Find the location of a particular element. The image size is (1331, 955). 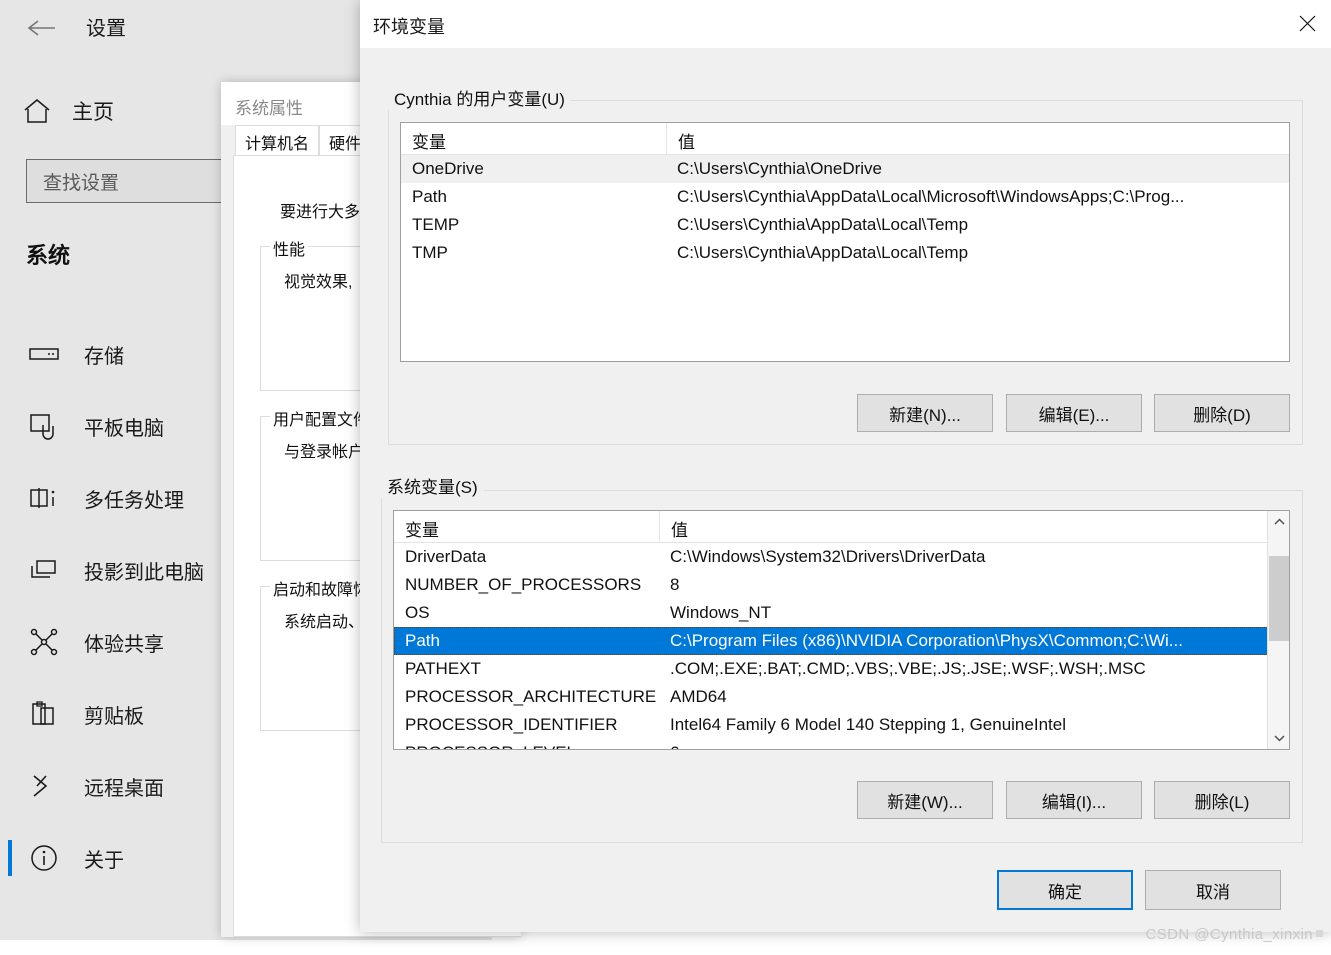

close-icon is located at coordinates (1307, 23).